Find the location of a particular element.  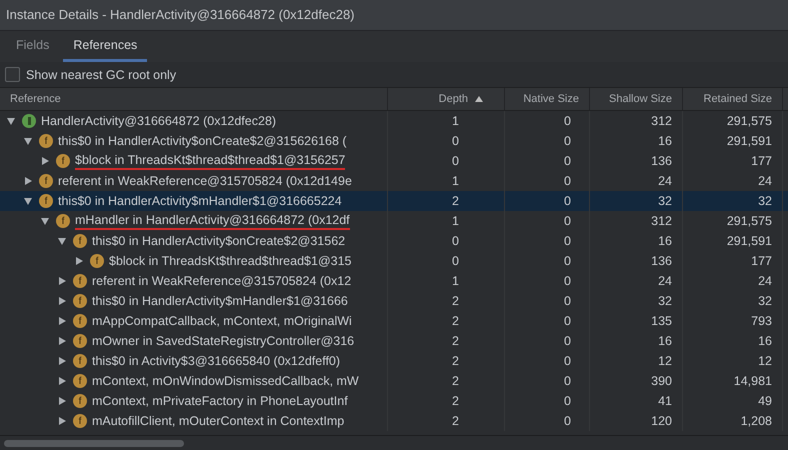

tree-row: f this$0 in HandlerActivity$mHandler$1@31666 2 0 32 32 is located at coordinates (394, 301).